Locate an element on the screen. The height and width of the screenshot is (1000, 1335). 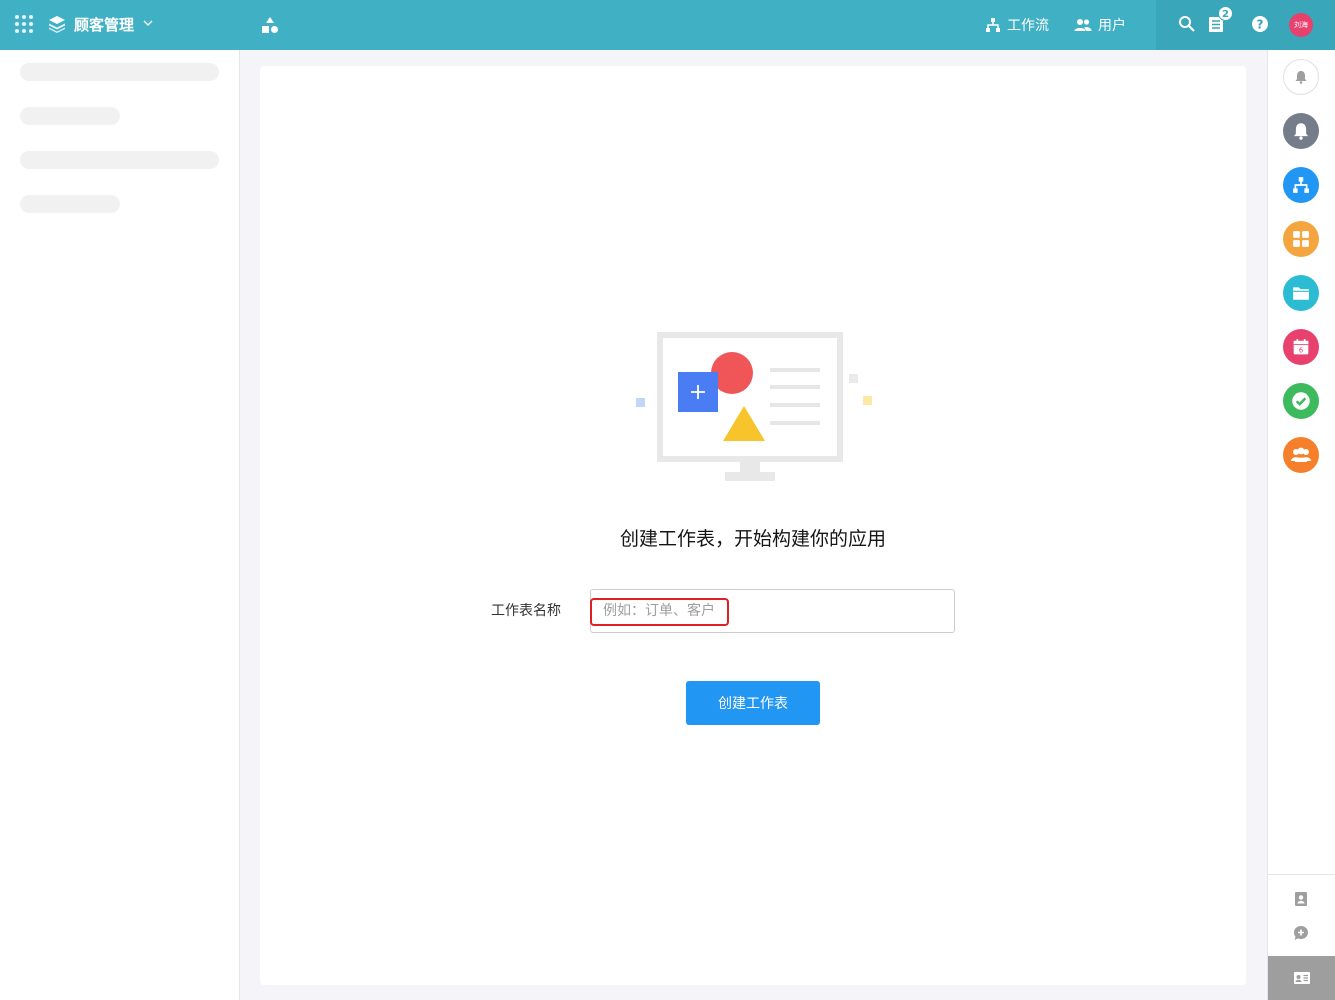
calendar-button: 6 is located at coordinates (1301, 347).